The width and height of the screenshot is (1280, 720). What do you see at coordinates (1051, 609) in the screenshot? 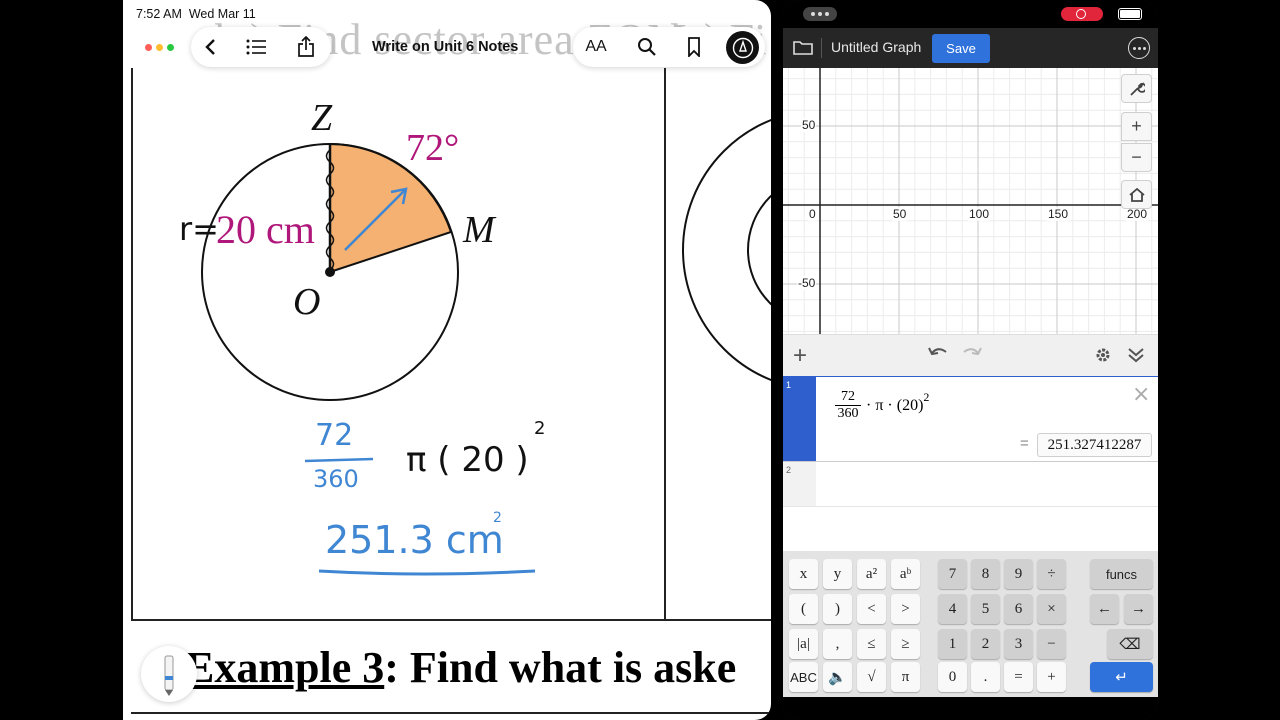
I see `key-row2-7: ×` at bounding box center [1051, 609].